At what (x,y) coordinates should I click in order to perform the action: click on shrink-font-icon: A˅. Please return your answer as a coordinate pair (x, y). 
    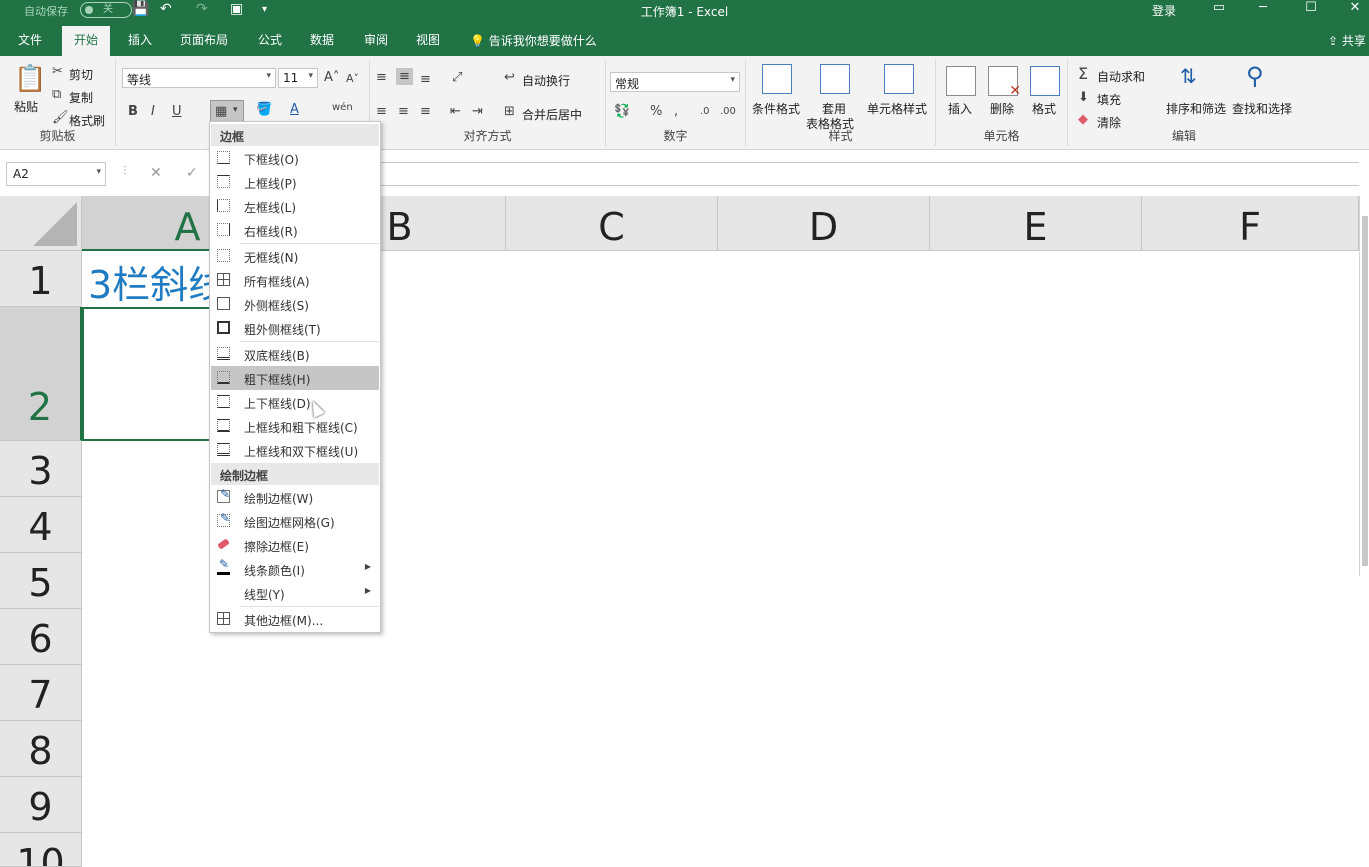
    Looking at the image, I should click on (352, 78).